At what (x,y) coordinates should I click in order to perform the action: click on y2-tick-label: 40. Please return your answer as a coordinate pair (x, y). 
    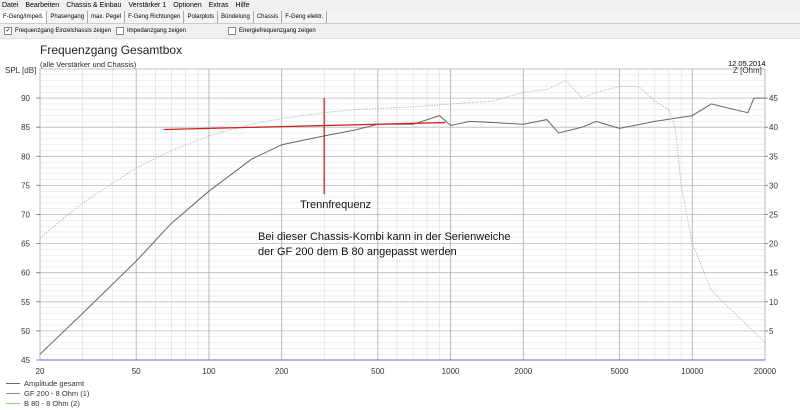
    Looking at the image, I should click on (773, 127).